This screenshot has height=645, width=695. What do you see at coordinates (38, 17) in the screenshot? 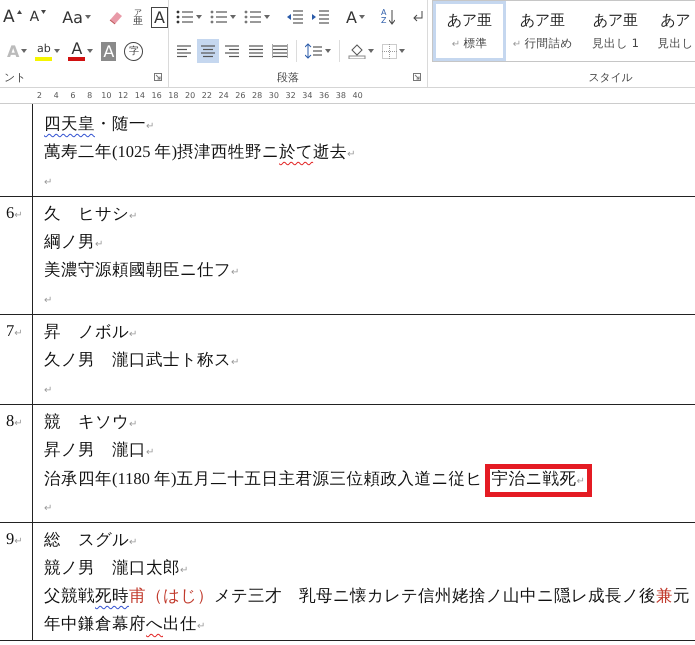
I see `shrink-font-button: A` at bounding box center [38, 17].